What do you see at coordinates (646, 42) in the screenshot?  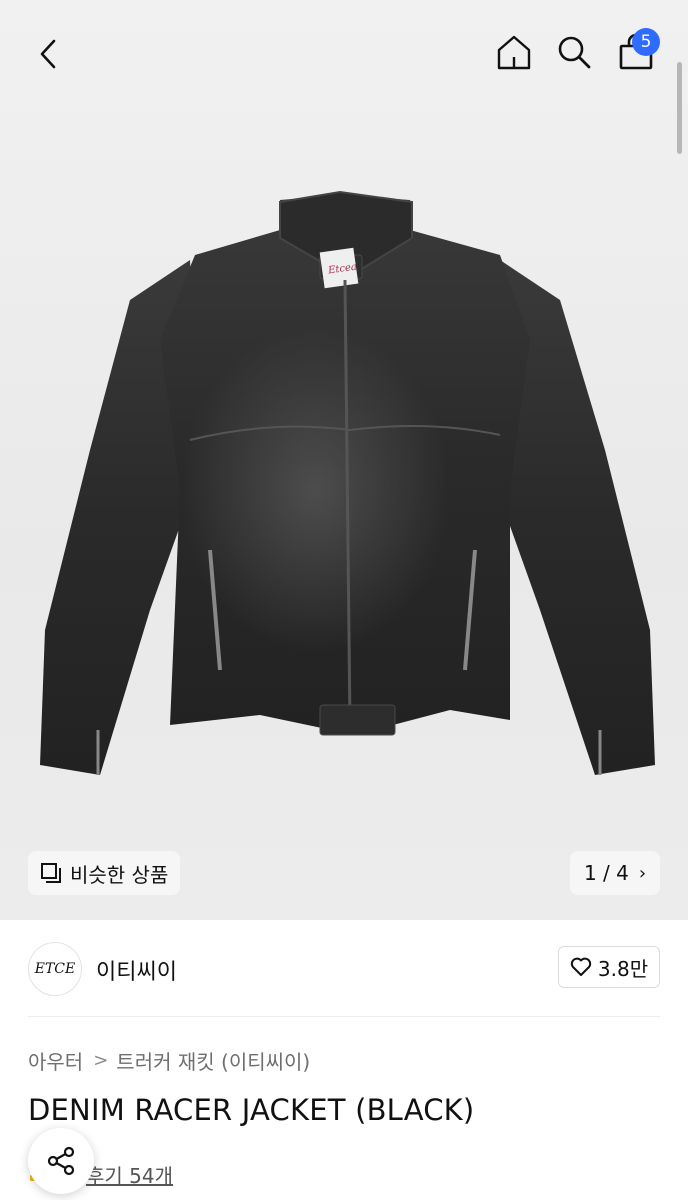 I see `cart-count-badge: 5` at bounding box center [646, 42].